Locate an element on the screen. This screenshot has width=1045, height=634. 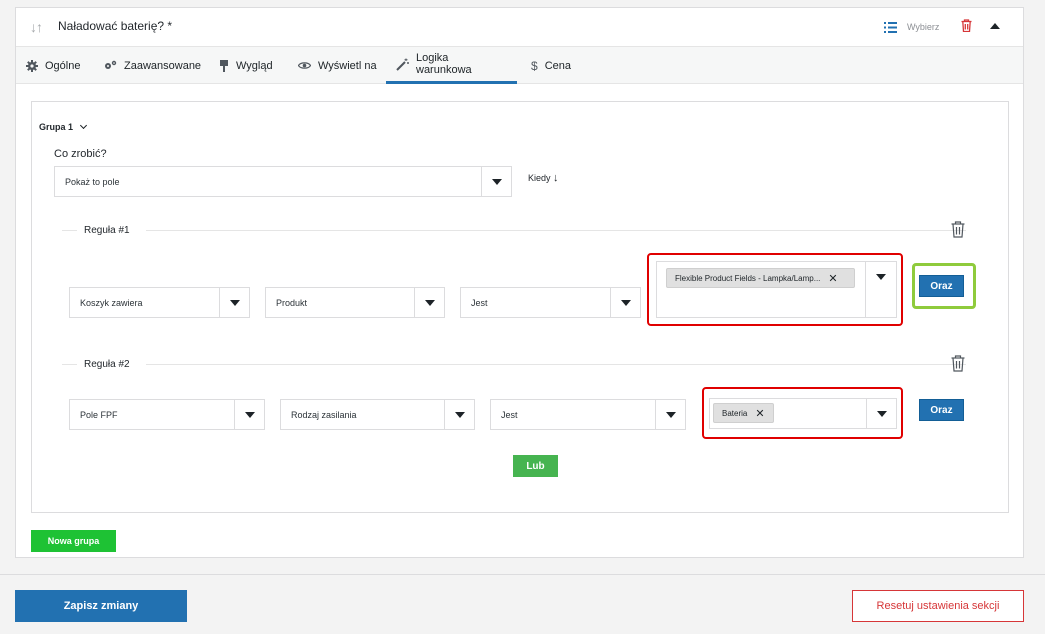
rule-2-subject-select: Rodzaj zasilania is located at coordinates (377, 414).